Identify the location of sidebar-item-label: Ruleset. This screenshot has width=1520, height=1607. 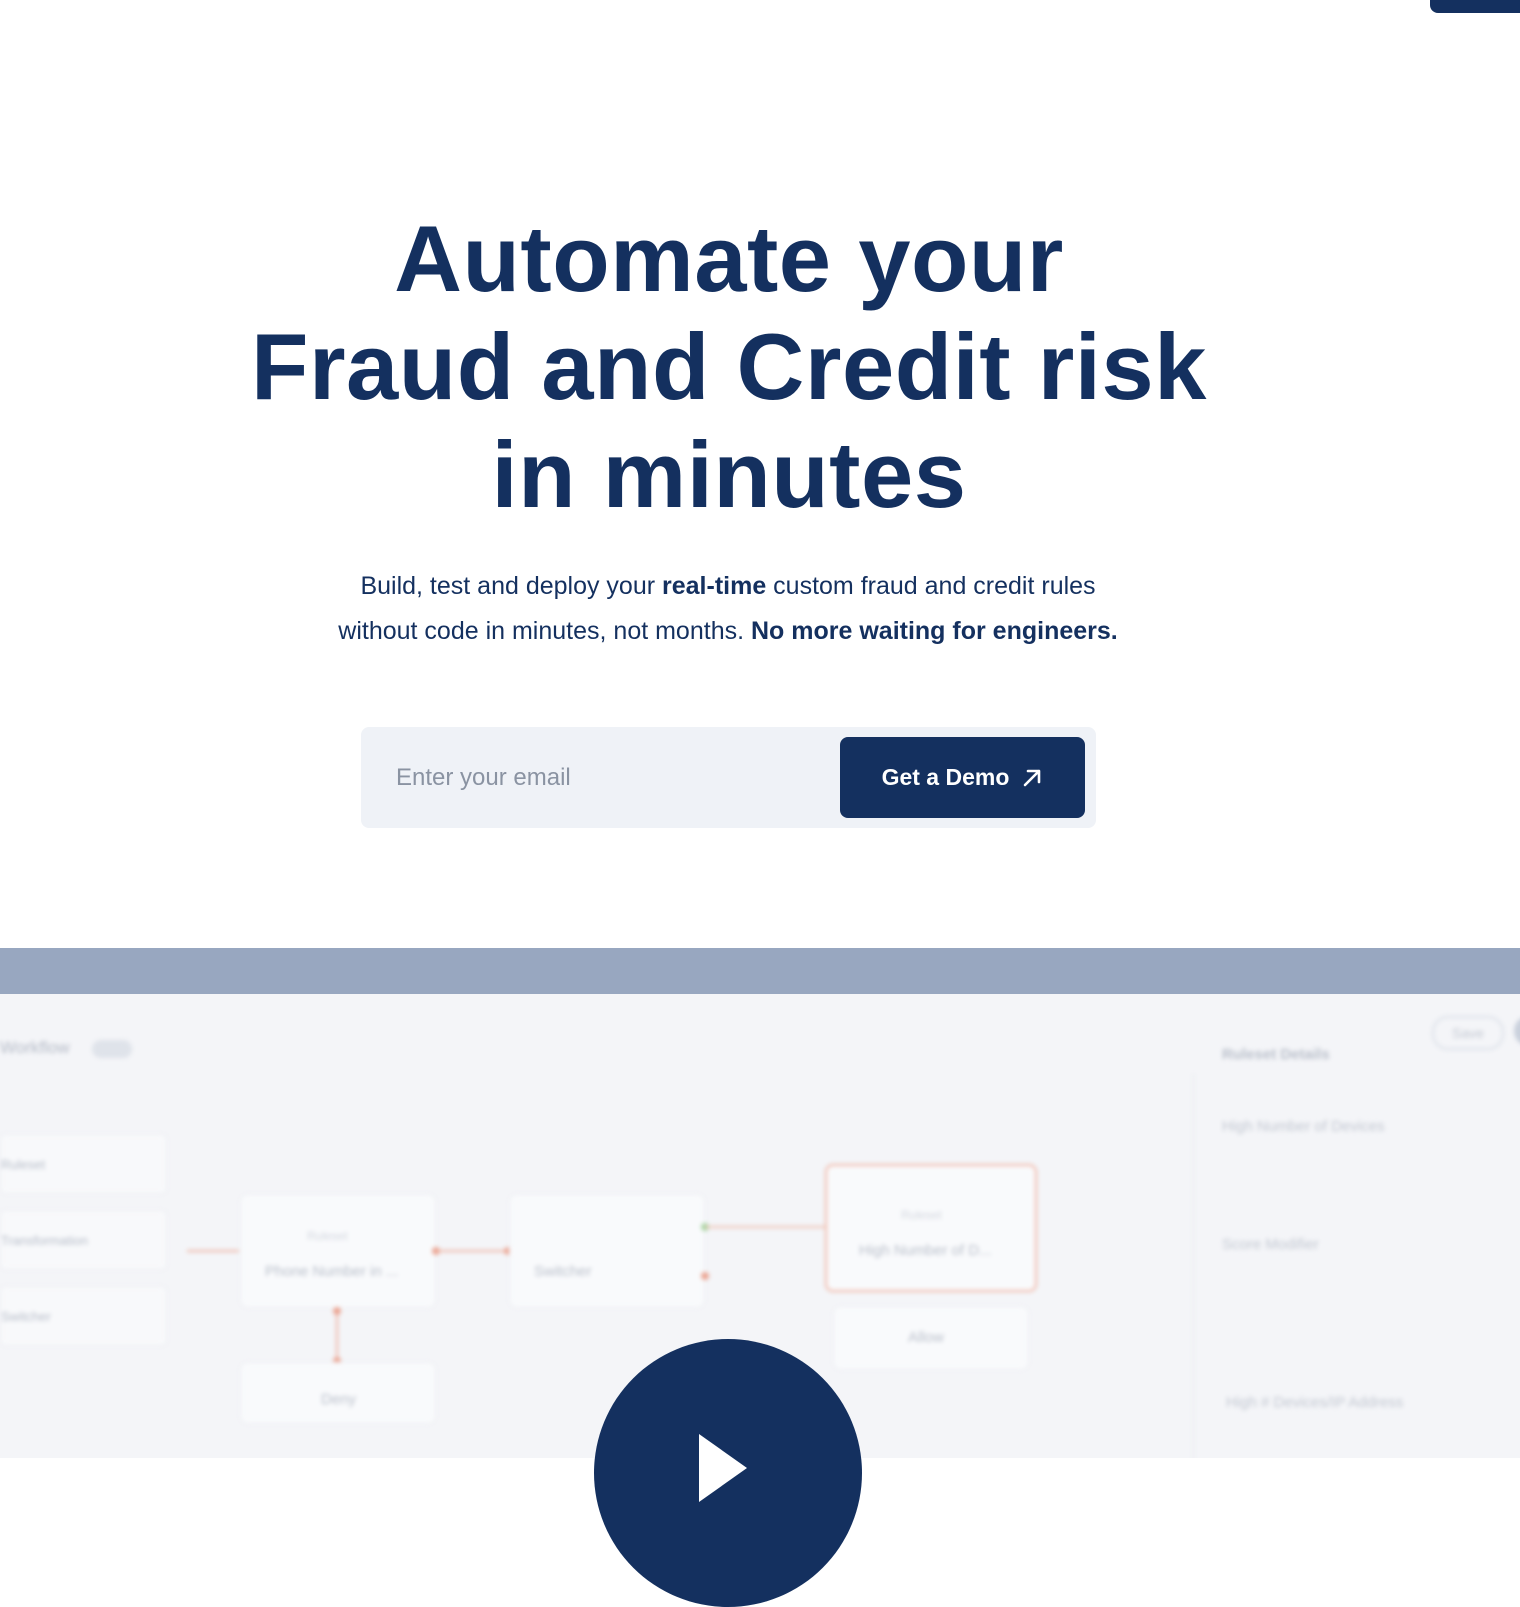
(23, 1164).